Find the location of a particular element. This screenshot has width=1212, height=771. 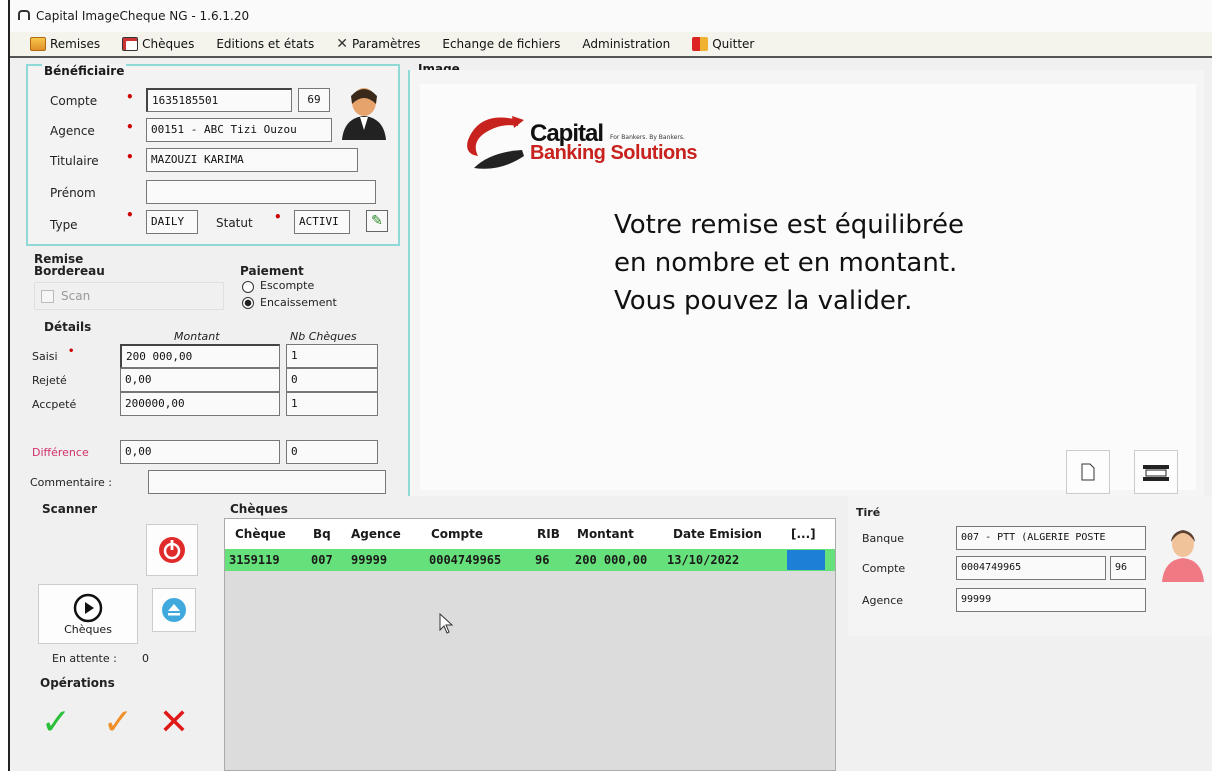

tire-banque-label: Banque is located at coordinates (883, 538).